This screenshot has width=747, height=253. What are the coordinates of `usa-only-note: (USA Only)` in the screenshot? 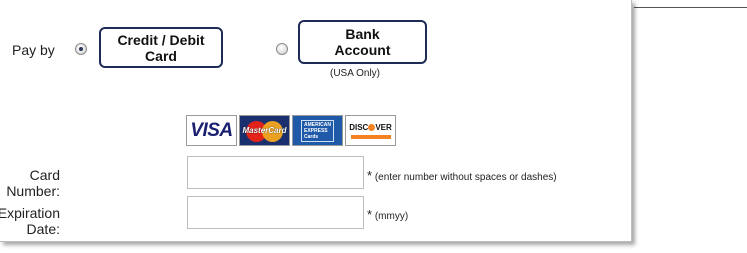 It's located at (355, 73).